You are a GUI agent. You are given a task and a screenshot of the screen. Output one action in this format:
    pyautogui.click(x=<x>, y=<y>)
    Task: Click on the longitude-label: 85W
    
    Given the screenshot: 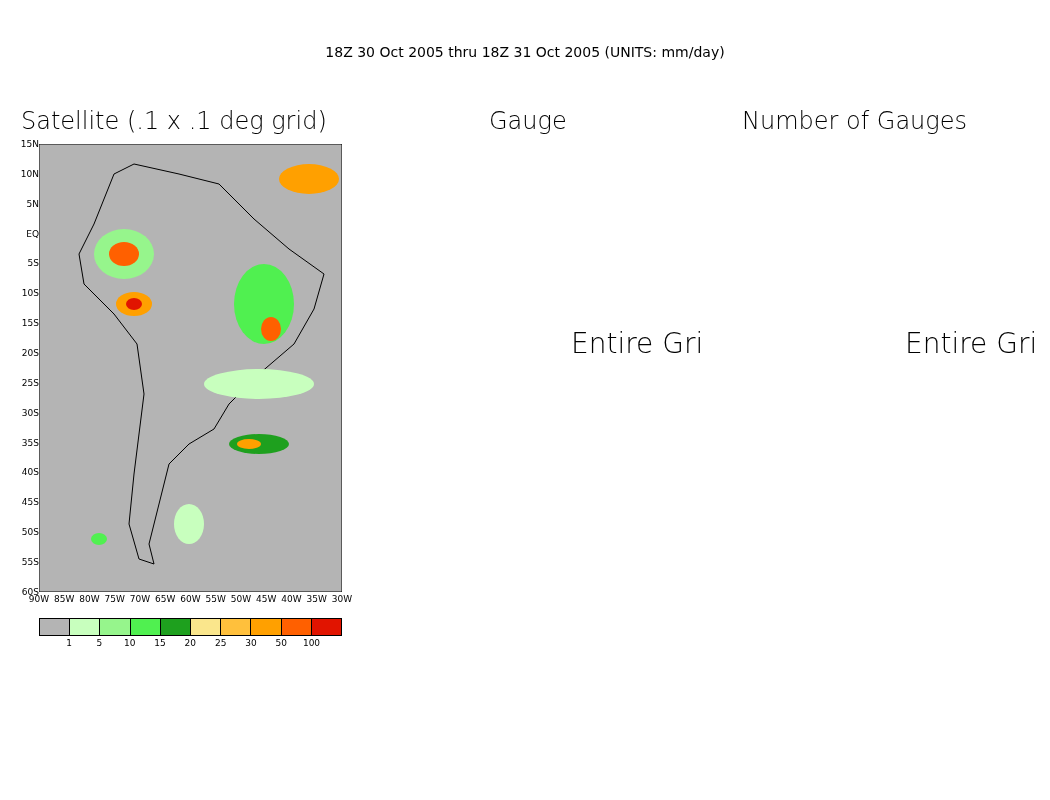 What is the action you would take?
    pyautogui.click(x=64, y=599)
    